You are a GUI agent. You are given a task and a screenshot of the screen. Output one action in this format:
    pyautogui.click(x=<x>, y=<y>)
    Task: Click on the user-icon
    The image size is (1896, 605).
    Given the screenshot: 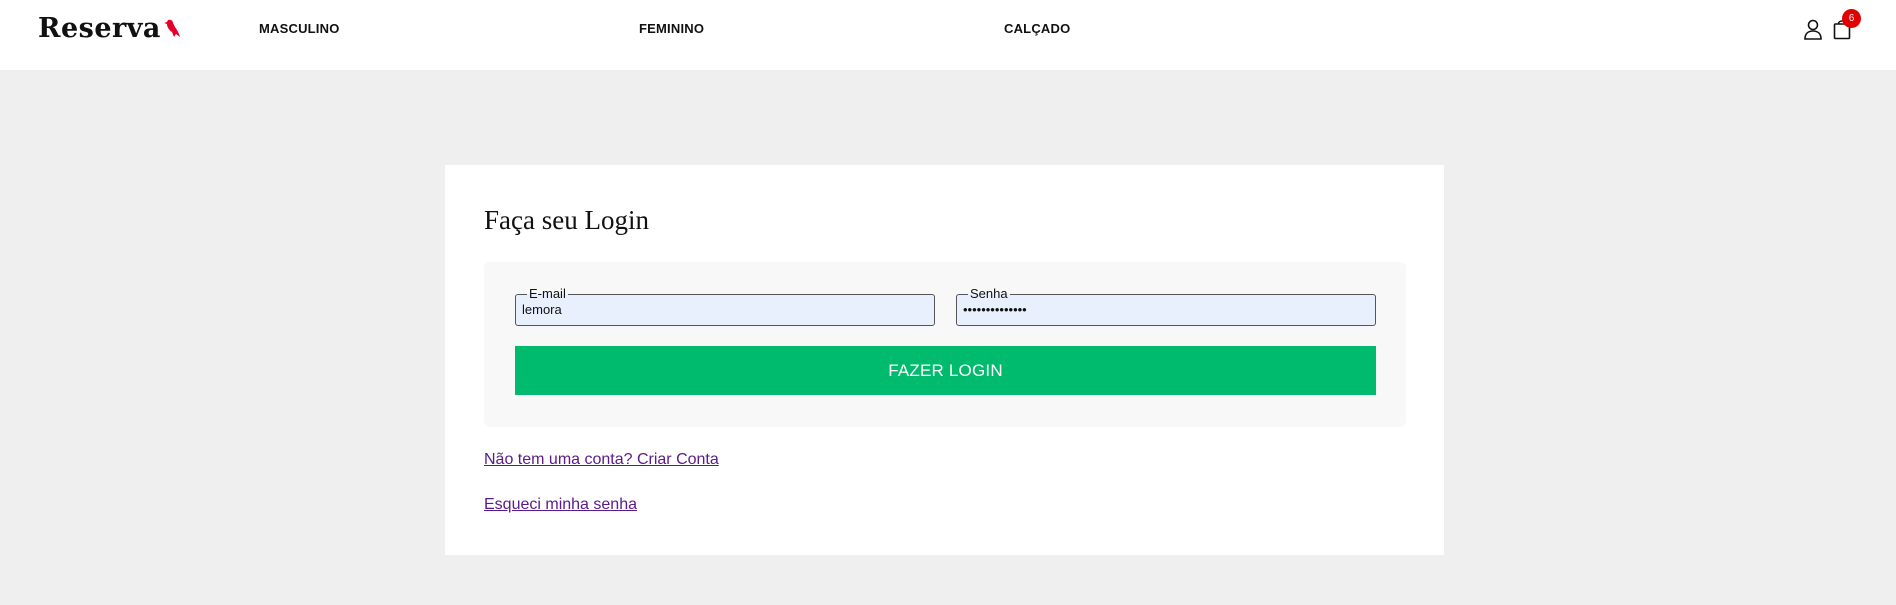 What is the action you would take?
    pyautogui.click(x=1813, y=29)
    